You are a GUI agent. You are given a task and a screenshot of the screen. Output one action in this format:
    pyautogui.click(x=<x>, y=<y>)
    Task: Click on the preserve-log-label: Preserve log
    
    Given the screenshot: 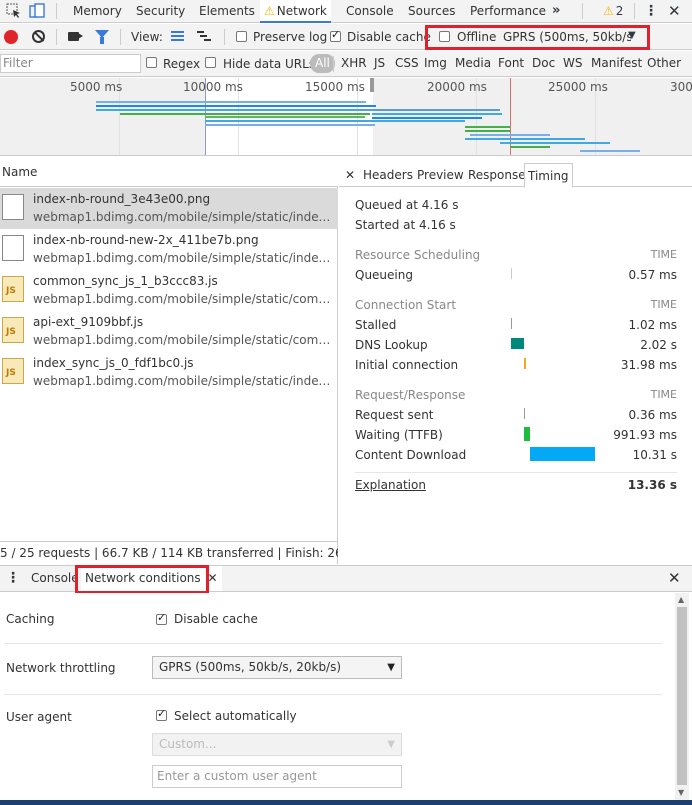 What is the action you would take?
    pyautogui.click(x=290, y=37)
    